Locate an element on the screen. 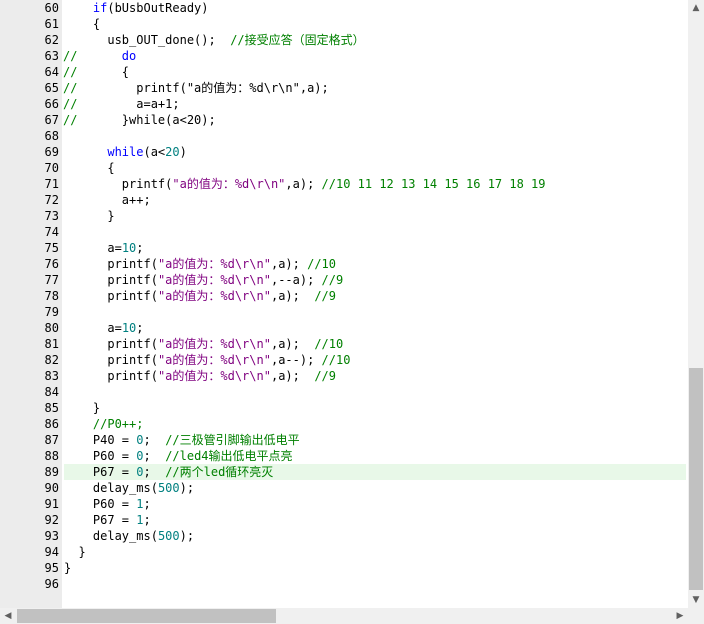 The height and width of the screenshot is (624, 704). code-line: 86 //P0++; is located at coordinates (344, 424).